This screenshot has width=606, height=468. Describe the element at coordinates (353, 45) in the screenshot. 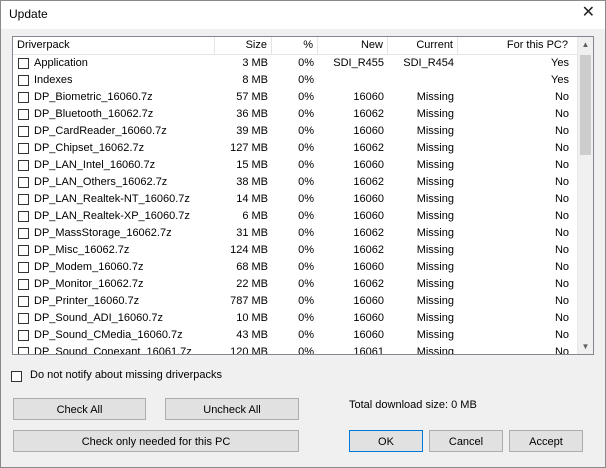

I see `column-header-new: New` at that location.